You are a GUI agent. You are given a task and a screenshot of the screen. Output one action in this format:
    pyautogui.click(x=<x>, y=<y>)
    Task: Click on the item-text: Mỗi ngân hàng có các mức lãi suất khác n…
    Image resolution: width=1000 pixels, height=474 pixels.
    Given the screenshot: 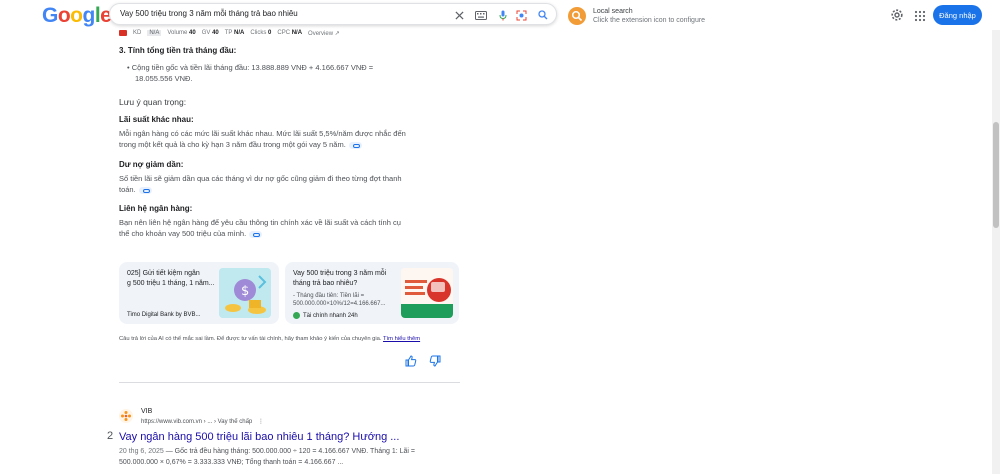 What is the action you would take?
    pyautogui.click(x=286, y=139)
    